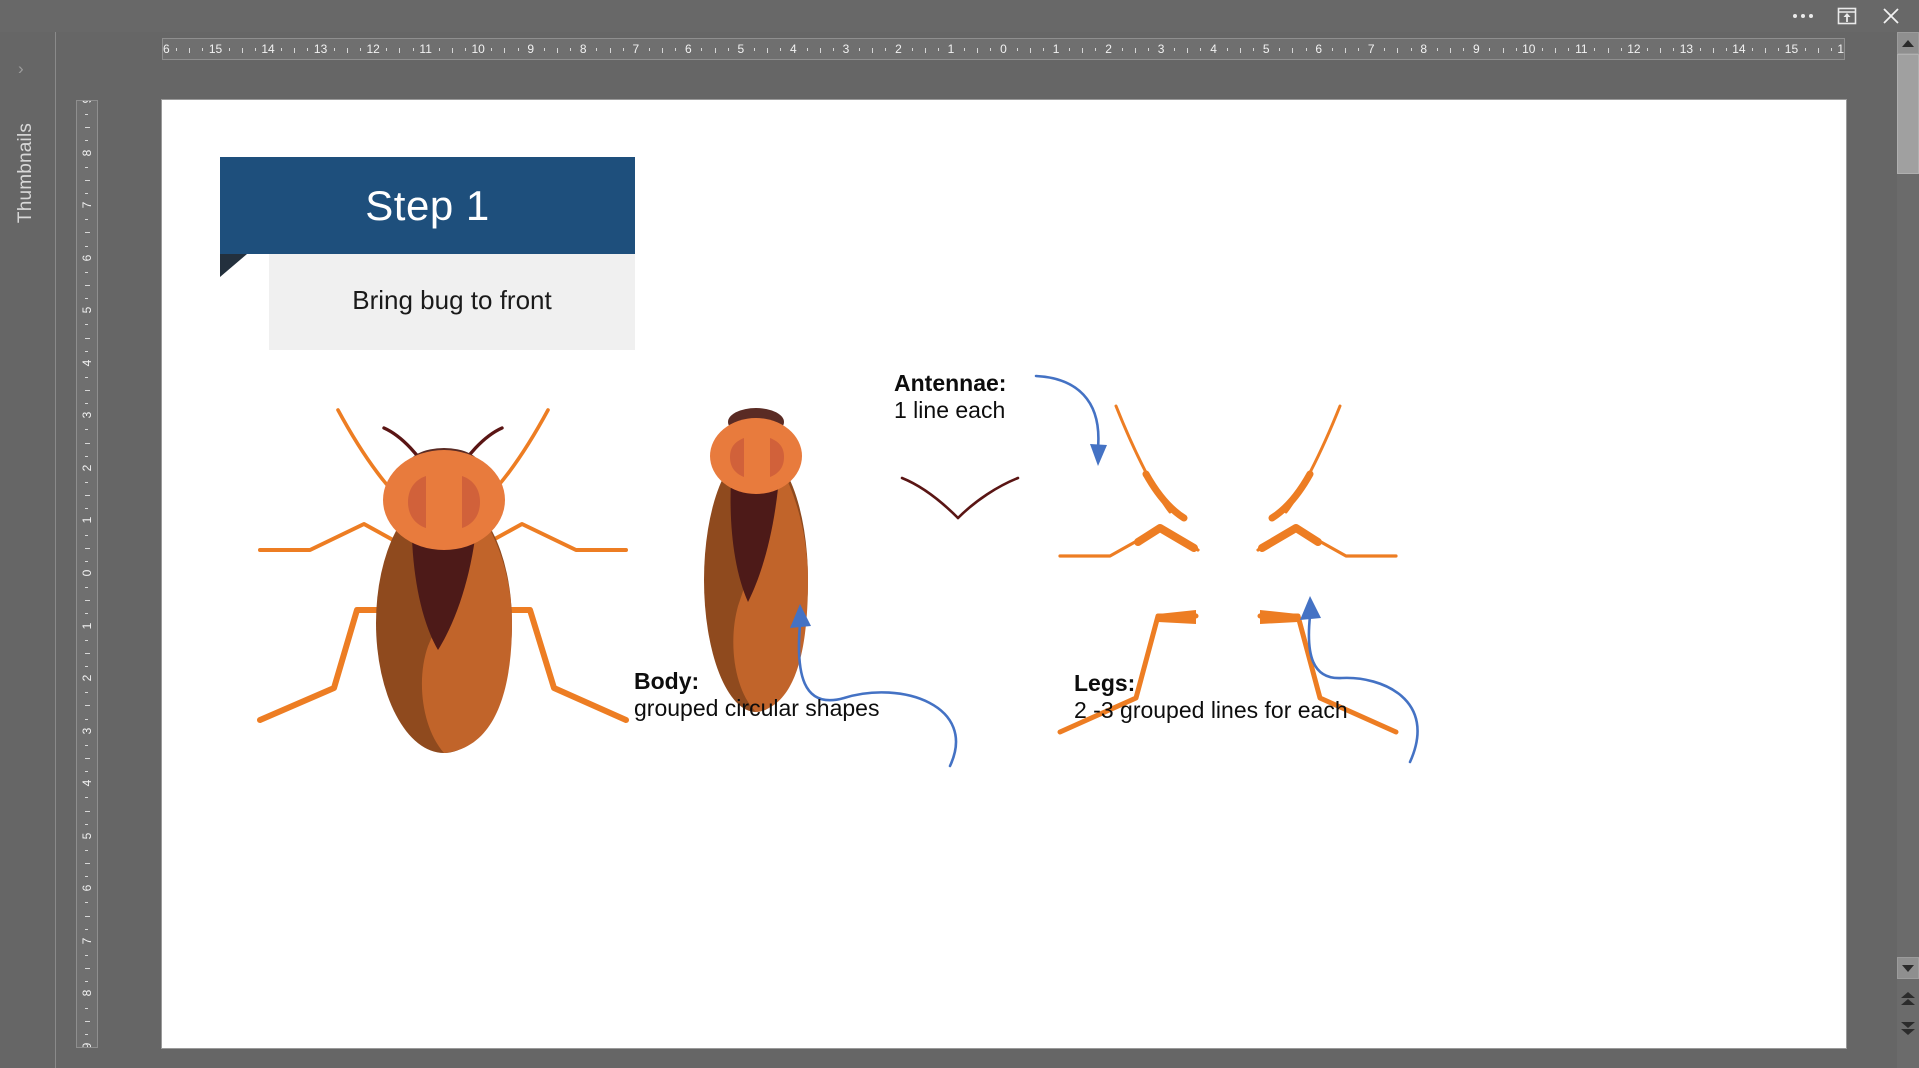  I want to click on ruler-tick-label: 3, so click(846, 49).